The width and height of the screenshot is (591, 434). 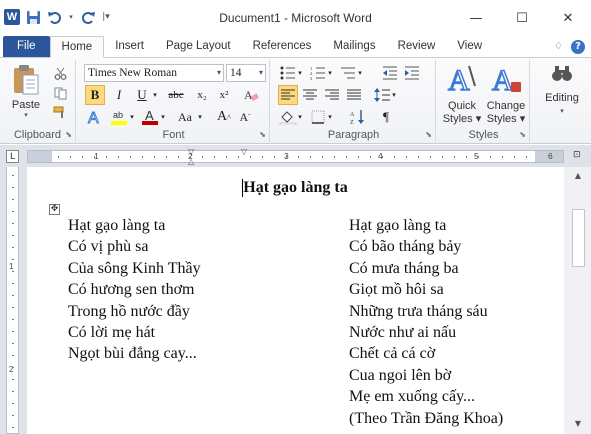 I want to click on font-color-dropdown-icon: ▾, so click(x=163, y=117).